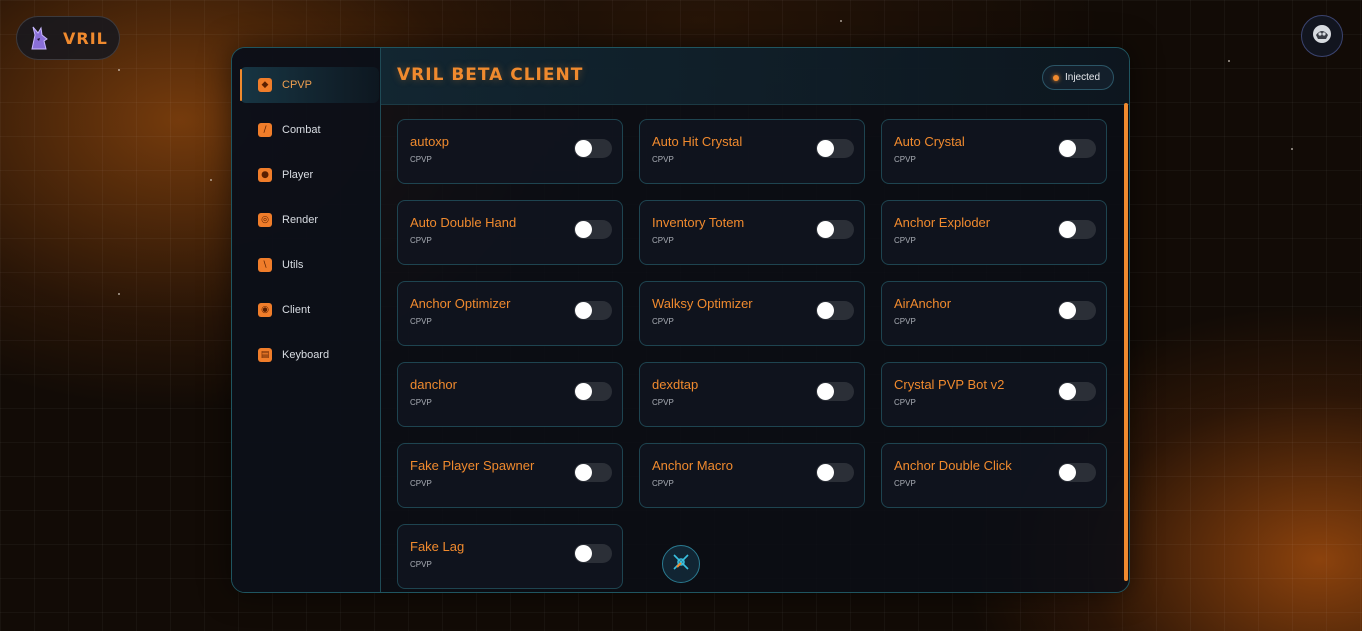  What do you see at coordinates (490, 75) in the screenshot?
I see `page-title: VRIL BETA CLIENT` at bounding box center [490, 75].